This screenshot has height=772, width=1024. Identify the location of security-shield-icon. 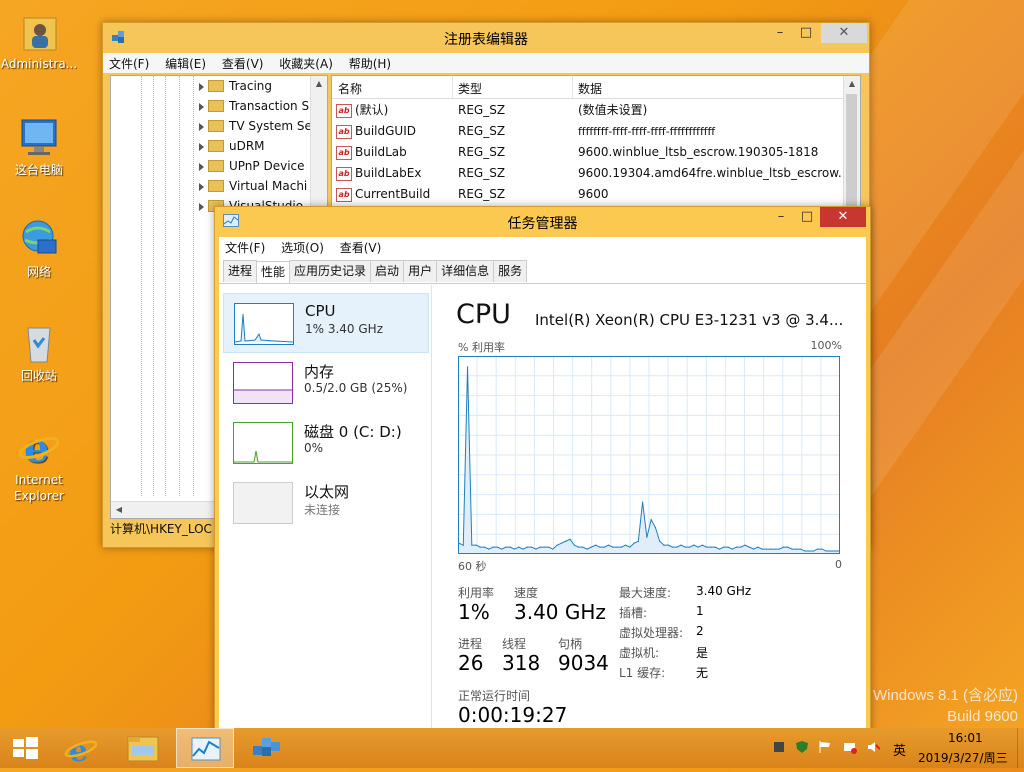
(802, 747).